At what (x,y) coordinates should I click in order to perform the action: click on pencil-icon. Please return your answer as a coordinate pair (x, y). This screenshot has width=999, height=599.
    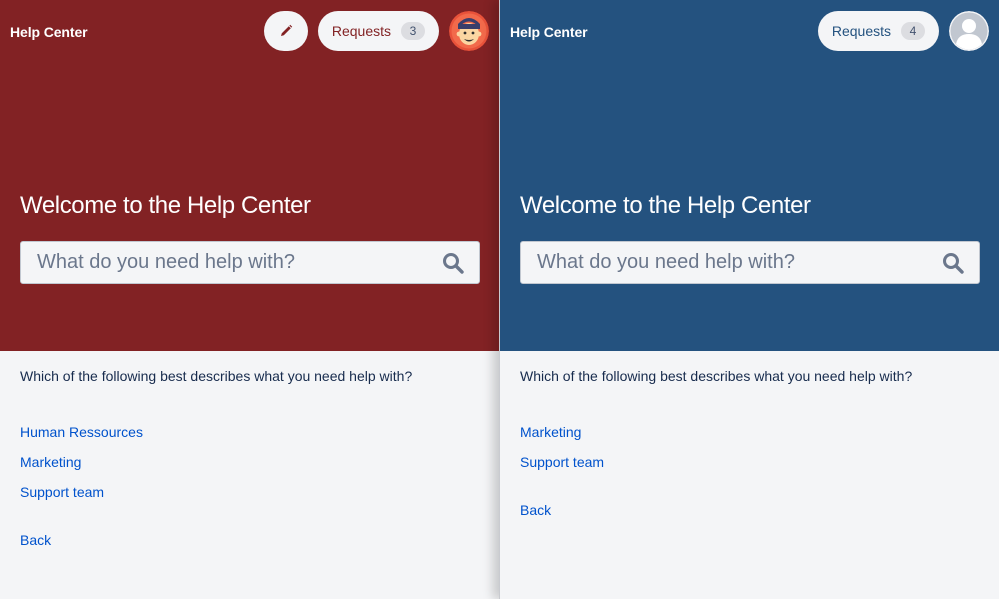
    Looking at the image, I should click on (286, 30).